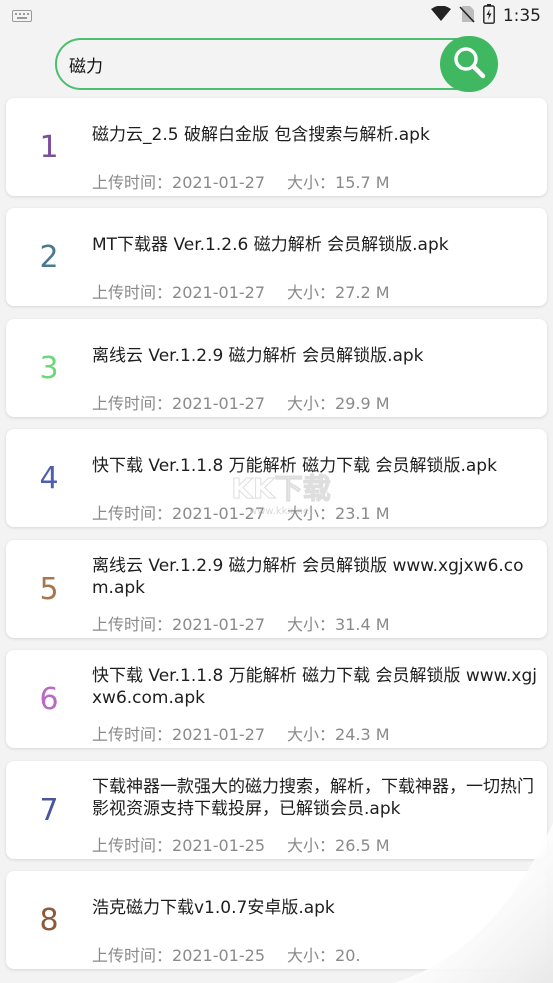 Image resolution: width=553 pixels, height=983 pixels. Describe the element at coordinates (362, 734) in the screenshot. I see `file-size: 24.3 M` at that location.